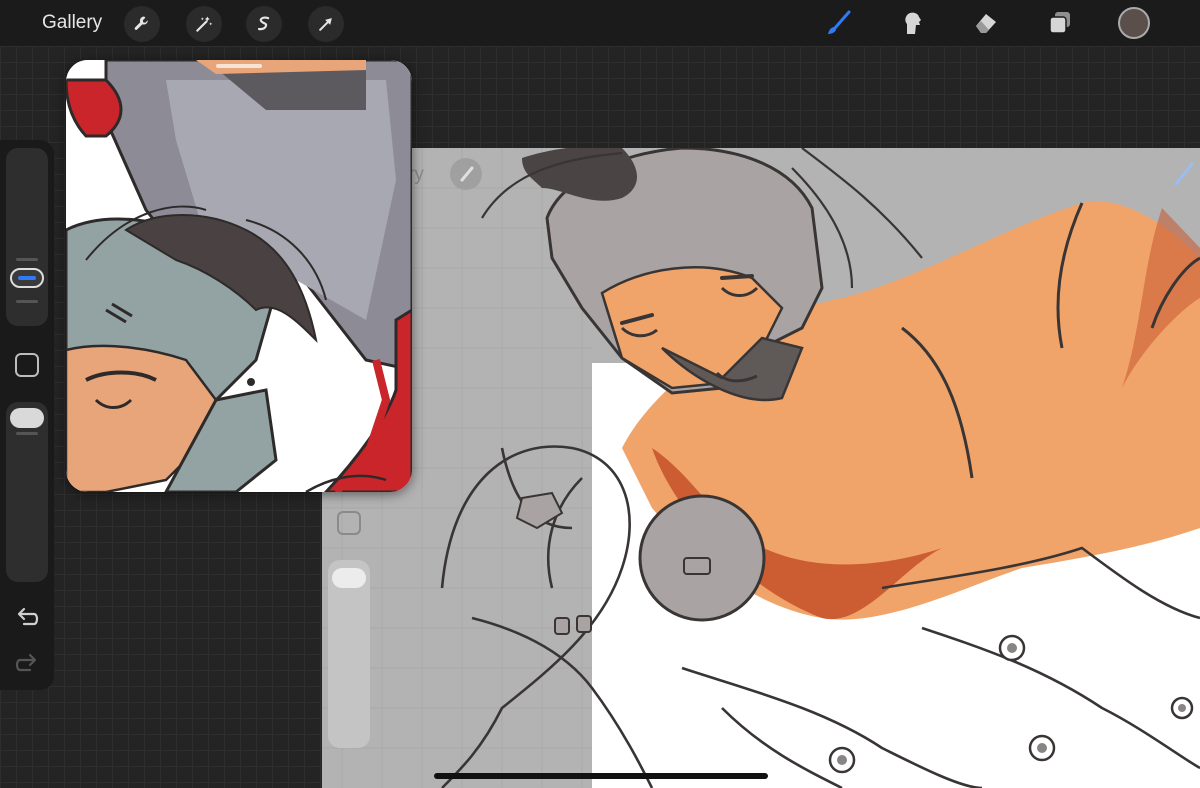  I want to click on gallery-button: Gallery, so click(72, 23).